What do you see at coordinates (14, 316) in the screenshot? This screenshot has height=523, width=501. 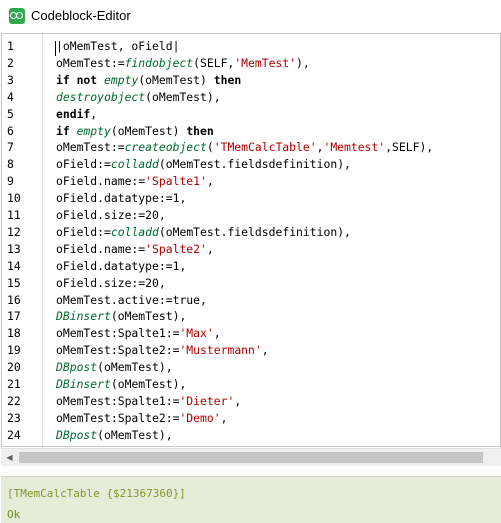 I see `line-number: 17` at bounding box center [14, 316].